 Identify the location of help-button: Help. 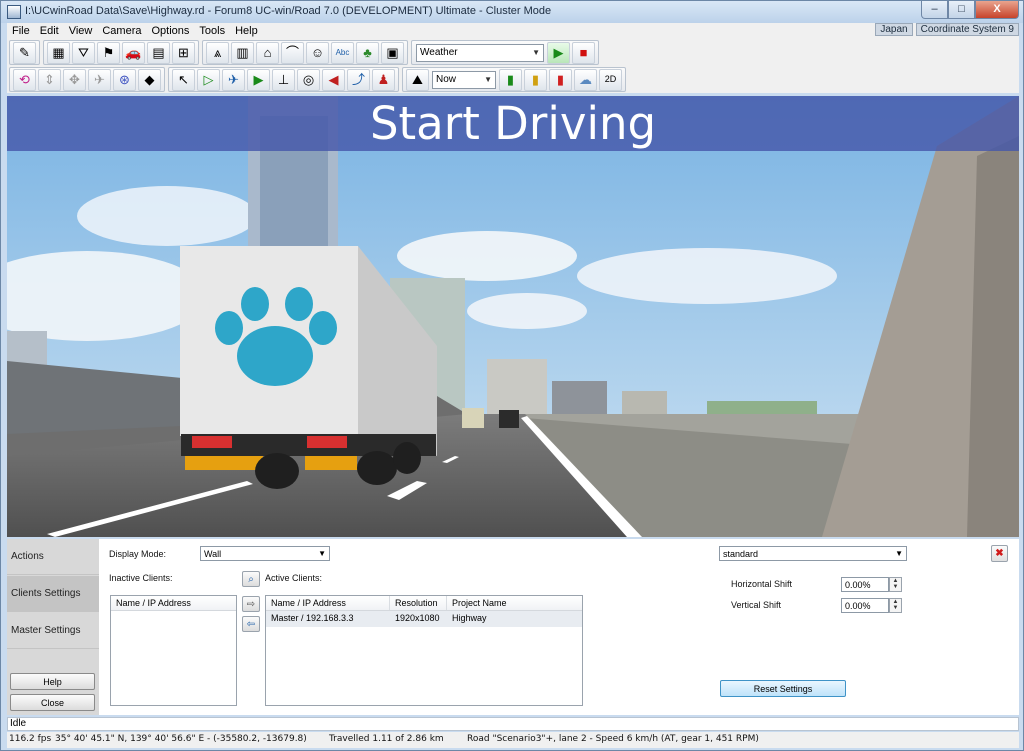
(52, 681).